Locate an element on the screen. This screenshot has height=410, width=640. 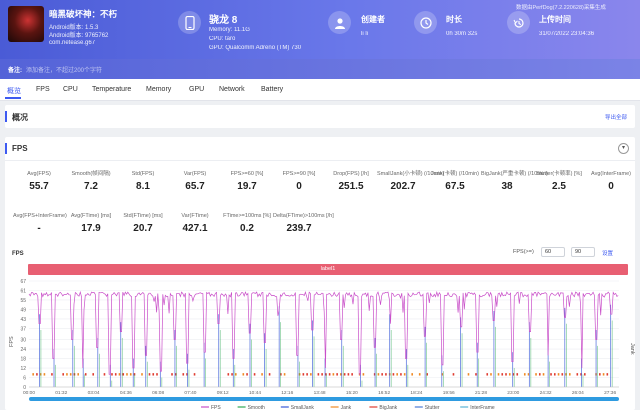
label-bar: label1 is located at coordinates (328, 269).